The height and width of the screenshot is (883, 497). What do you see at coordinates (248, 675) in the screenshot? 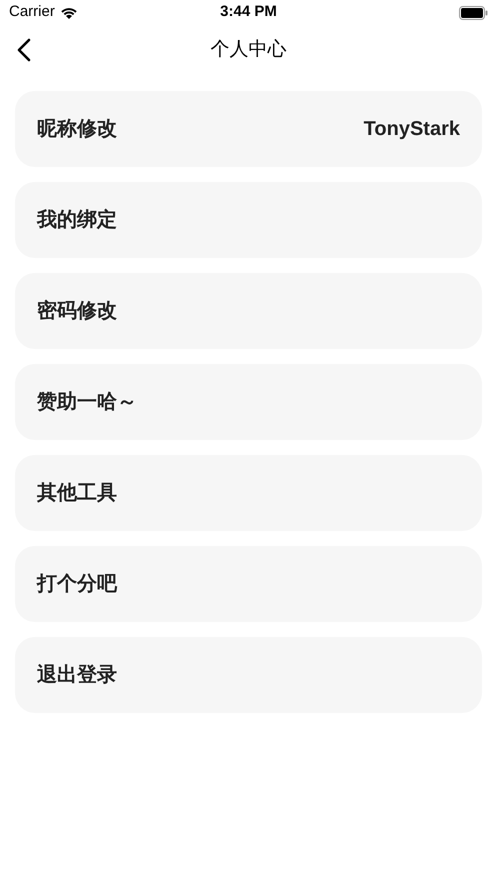
I see `menu-item: 退出登录` at bounding box center [248, 675].